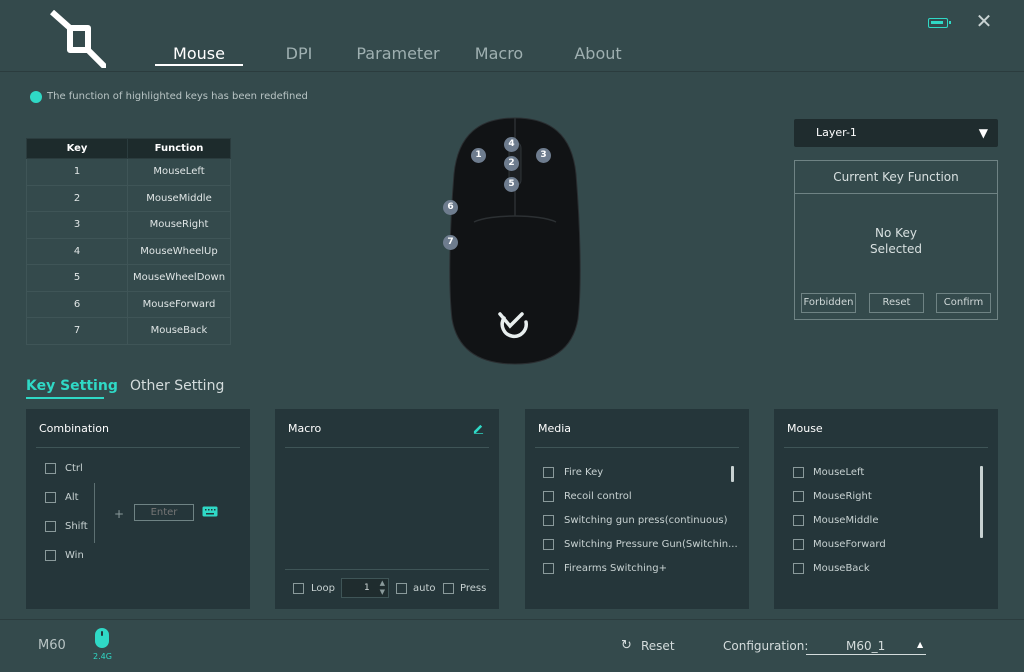 Image resolution: width=1024 pixels, height=672 pixels. Describe the element at coordinates (50, 497) in the screenshot. I see `alt-checkbox` at that location.